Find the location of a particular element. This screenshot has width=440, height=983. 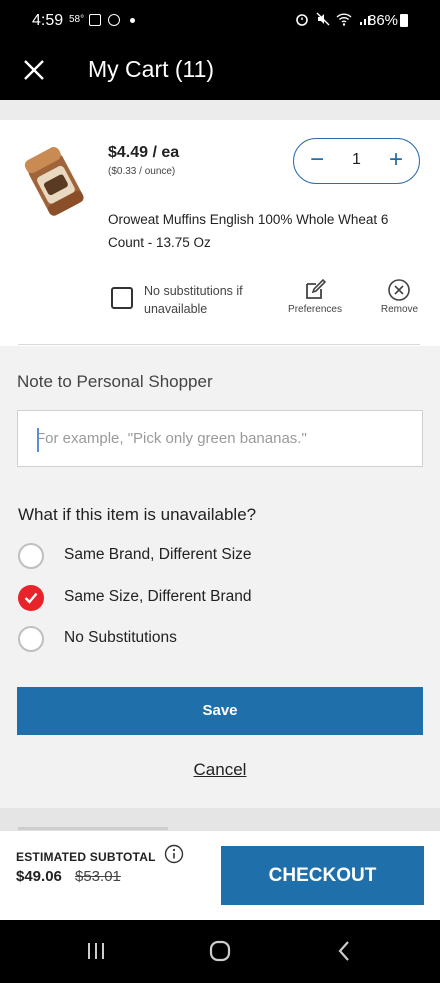

radio-option-no-substitutions: No Substitutions is located at coordinates (178, 639).